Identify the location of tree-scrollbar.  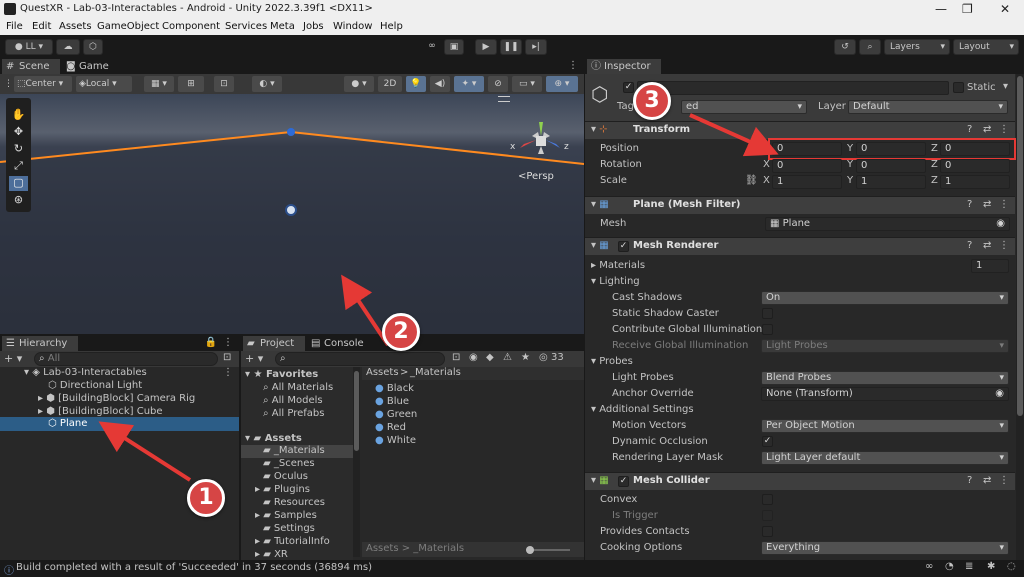
(356, 462).